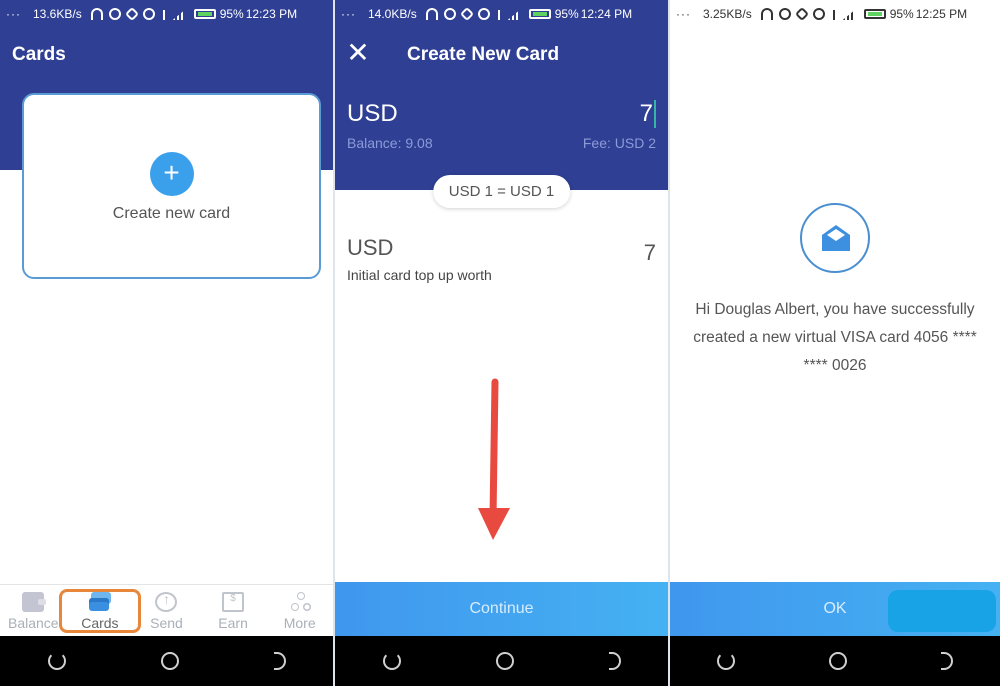  I want to click on clock: 12:24 PM, so click(606, 14).